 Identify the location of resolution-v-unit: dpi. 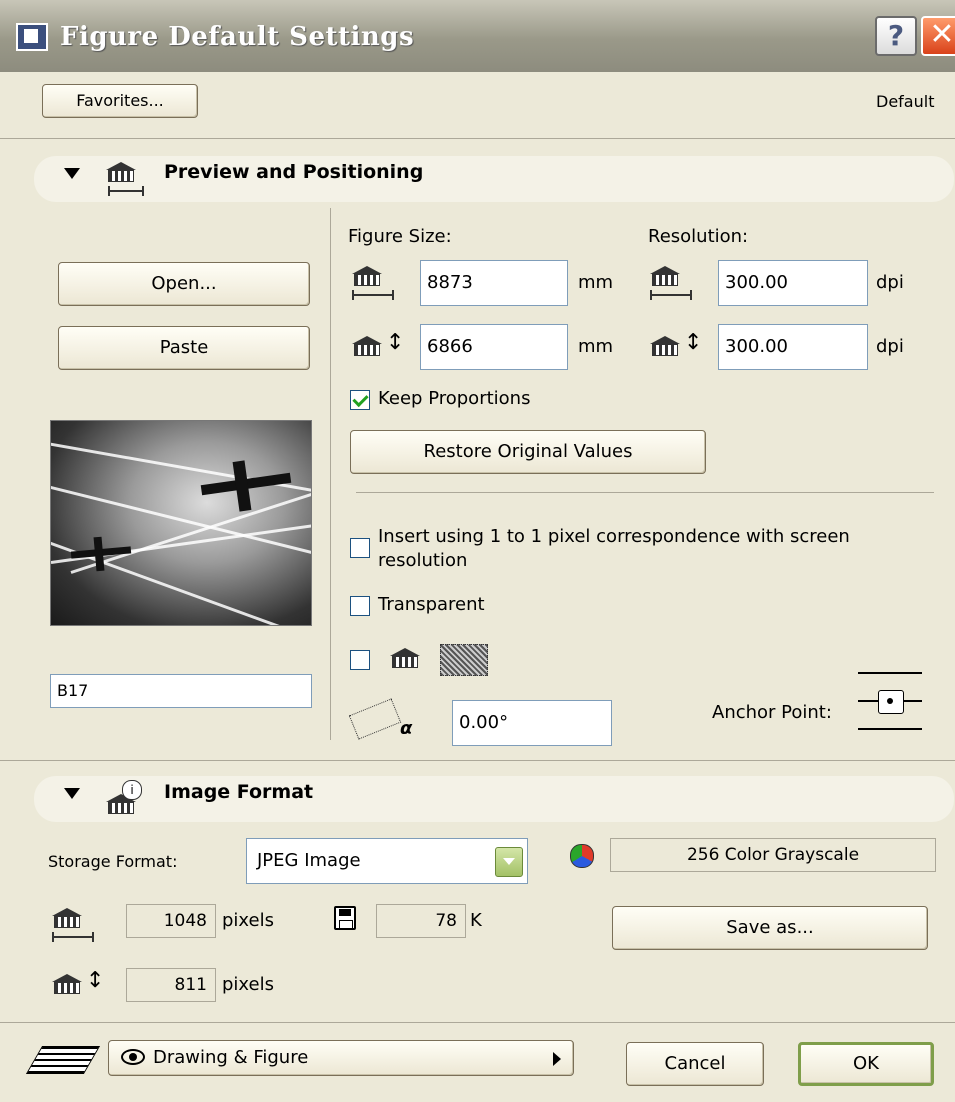
(890, 346).